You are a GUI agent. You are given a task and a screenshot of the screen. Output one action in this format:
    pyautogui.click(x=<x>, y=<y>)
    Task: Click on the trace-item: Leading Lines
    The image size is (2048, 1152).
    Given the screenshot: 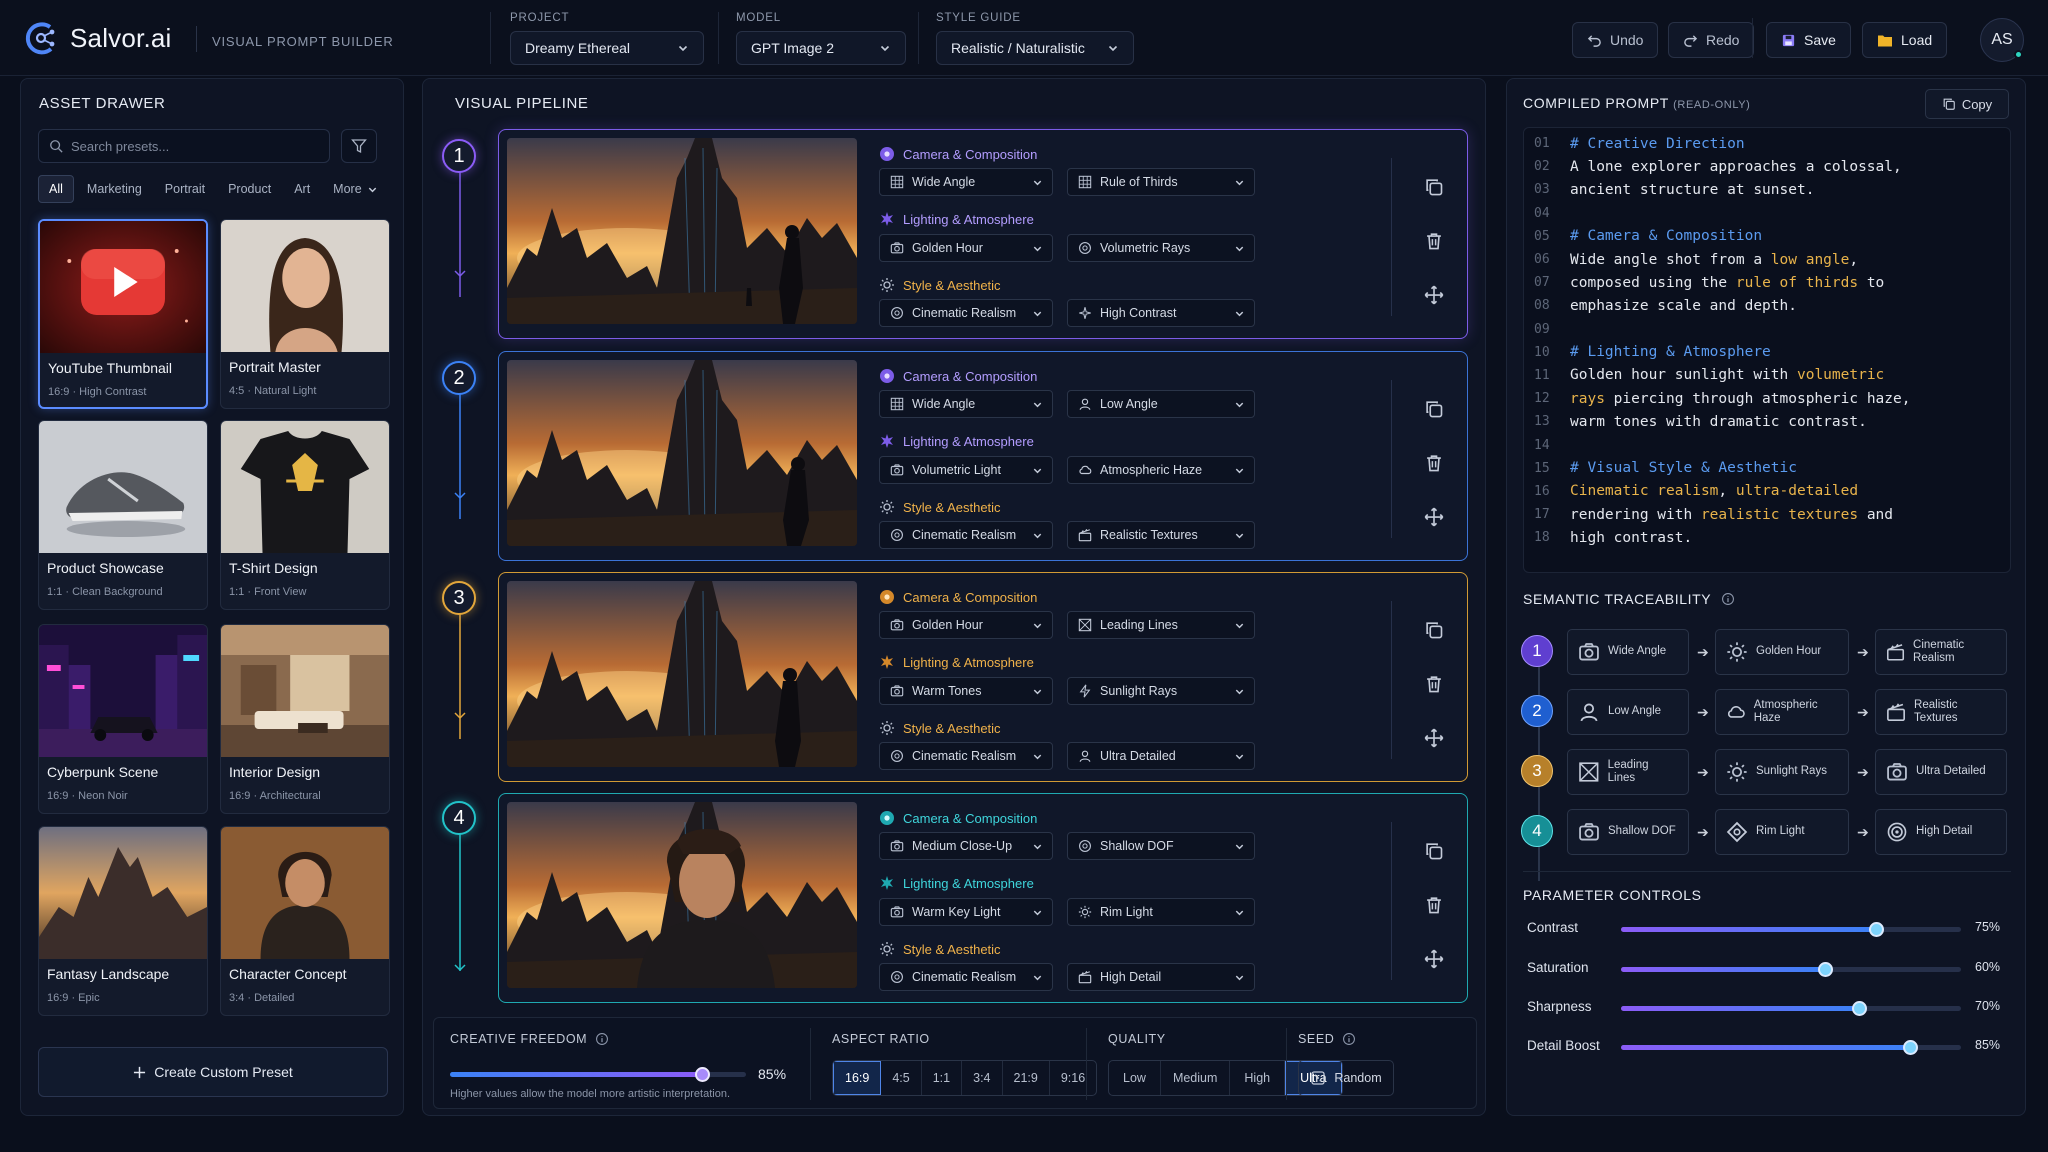 What is the action you would take?
    pyautogui.click(x=1628, y=772)
    